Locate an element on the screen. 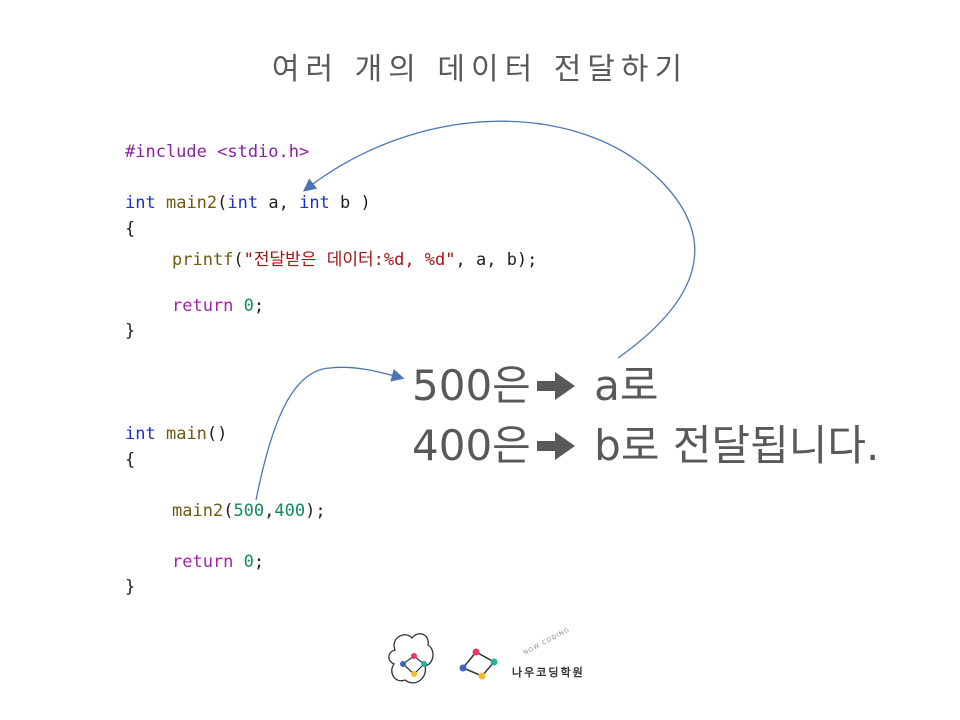  connector-arrow-from-call is located at coordinates (330, 433).